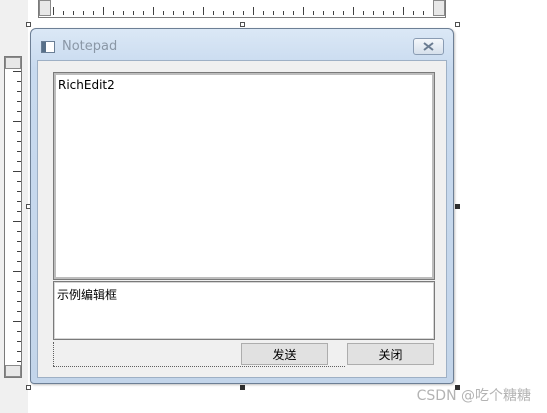 This screenshot has width=547, height=413. What do you see at coordinates (45, 8) in the screenshot?
I see `ruler-left-end` at bounding box center [45, 8].